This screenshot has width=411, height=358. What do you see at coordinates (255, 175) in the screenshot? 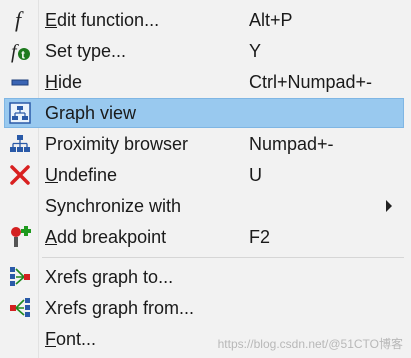
I see `menu-item-shortcut: U` at bounding box center [255, 175].